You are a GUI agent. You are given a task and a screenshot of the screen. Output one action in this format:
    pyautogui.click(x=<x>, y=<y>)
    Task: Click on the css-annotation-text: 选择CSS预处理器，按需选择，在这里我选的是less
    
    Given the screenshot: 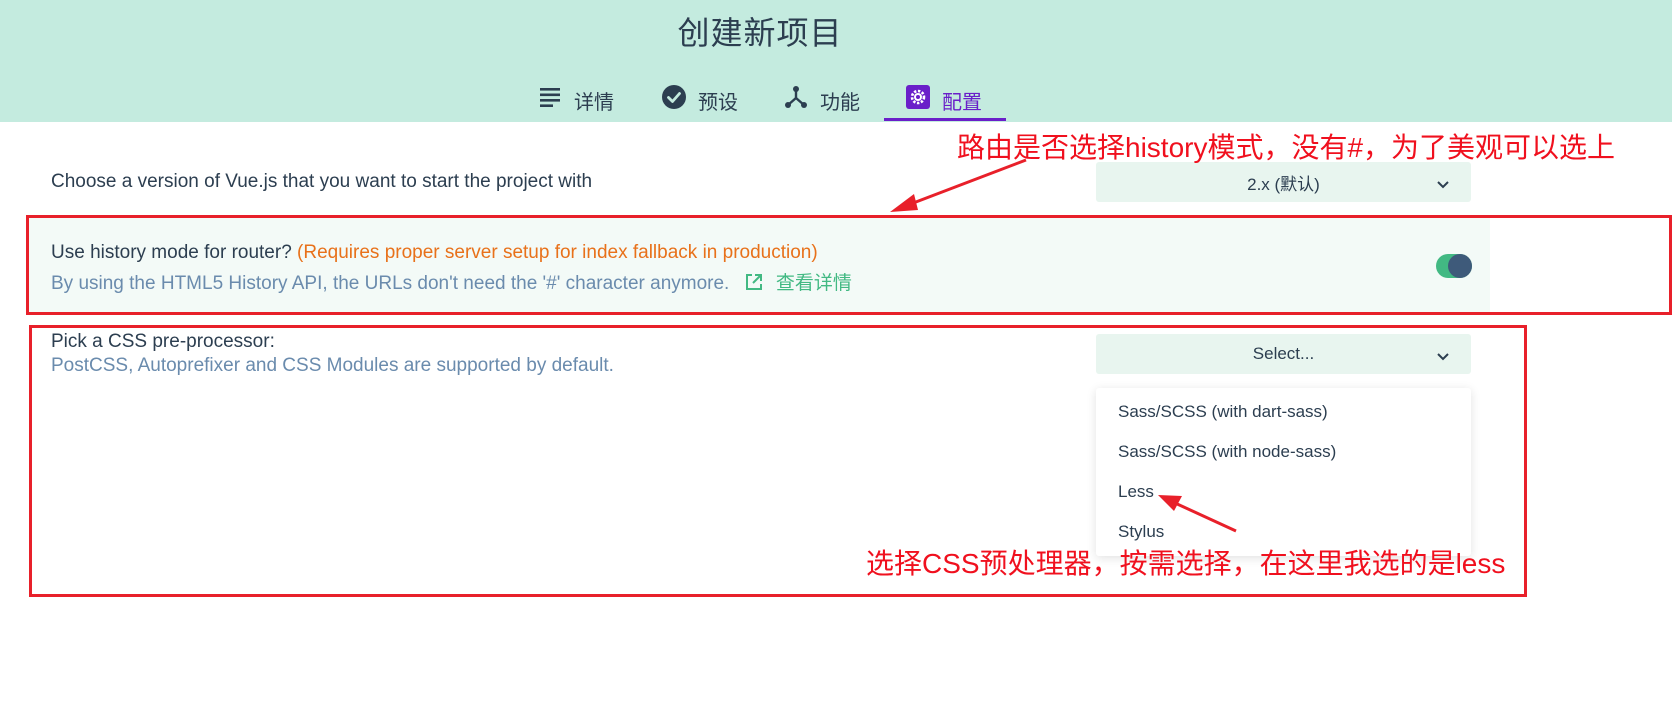 What is the action you would take?
    pyautogui.click(x=1186, y=563)
    